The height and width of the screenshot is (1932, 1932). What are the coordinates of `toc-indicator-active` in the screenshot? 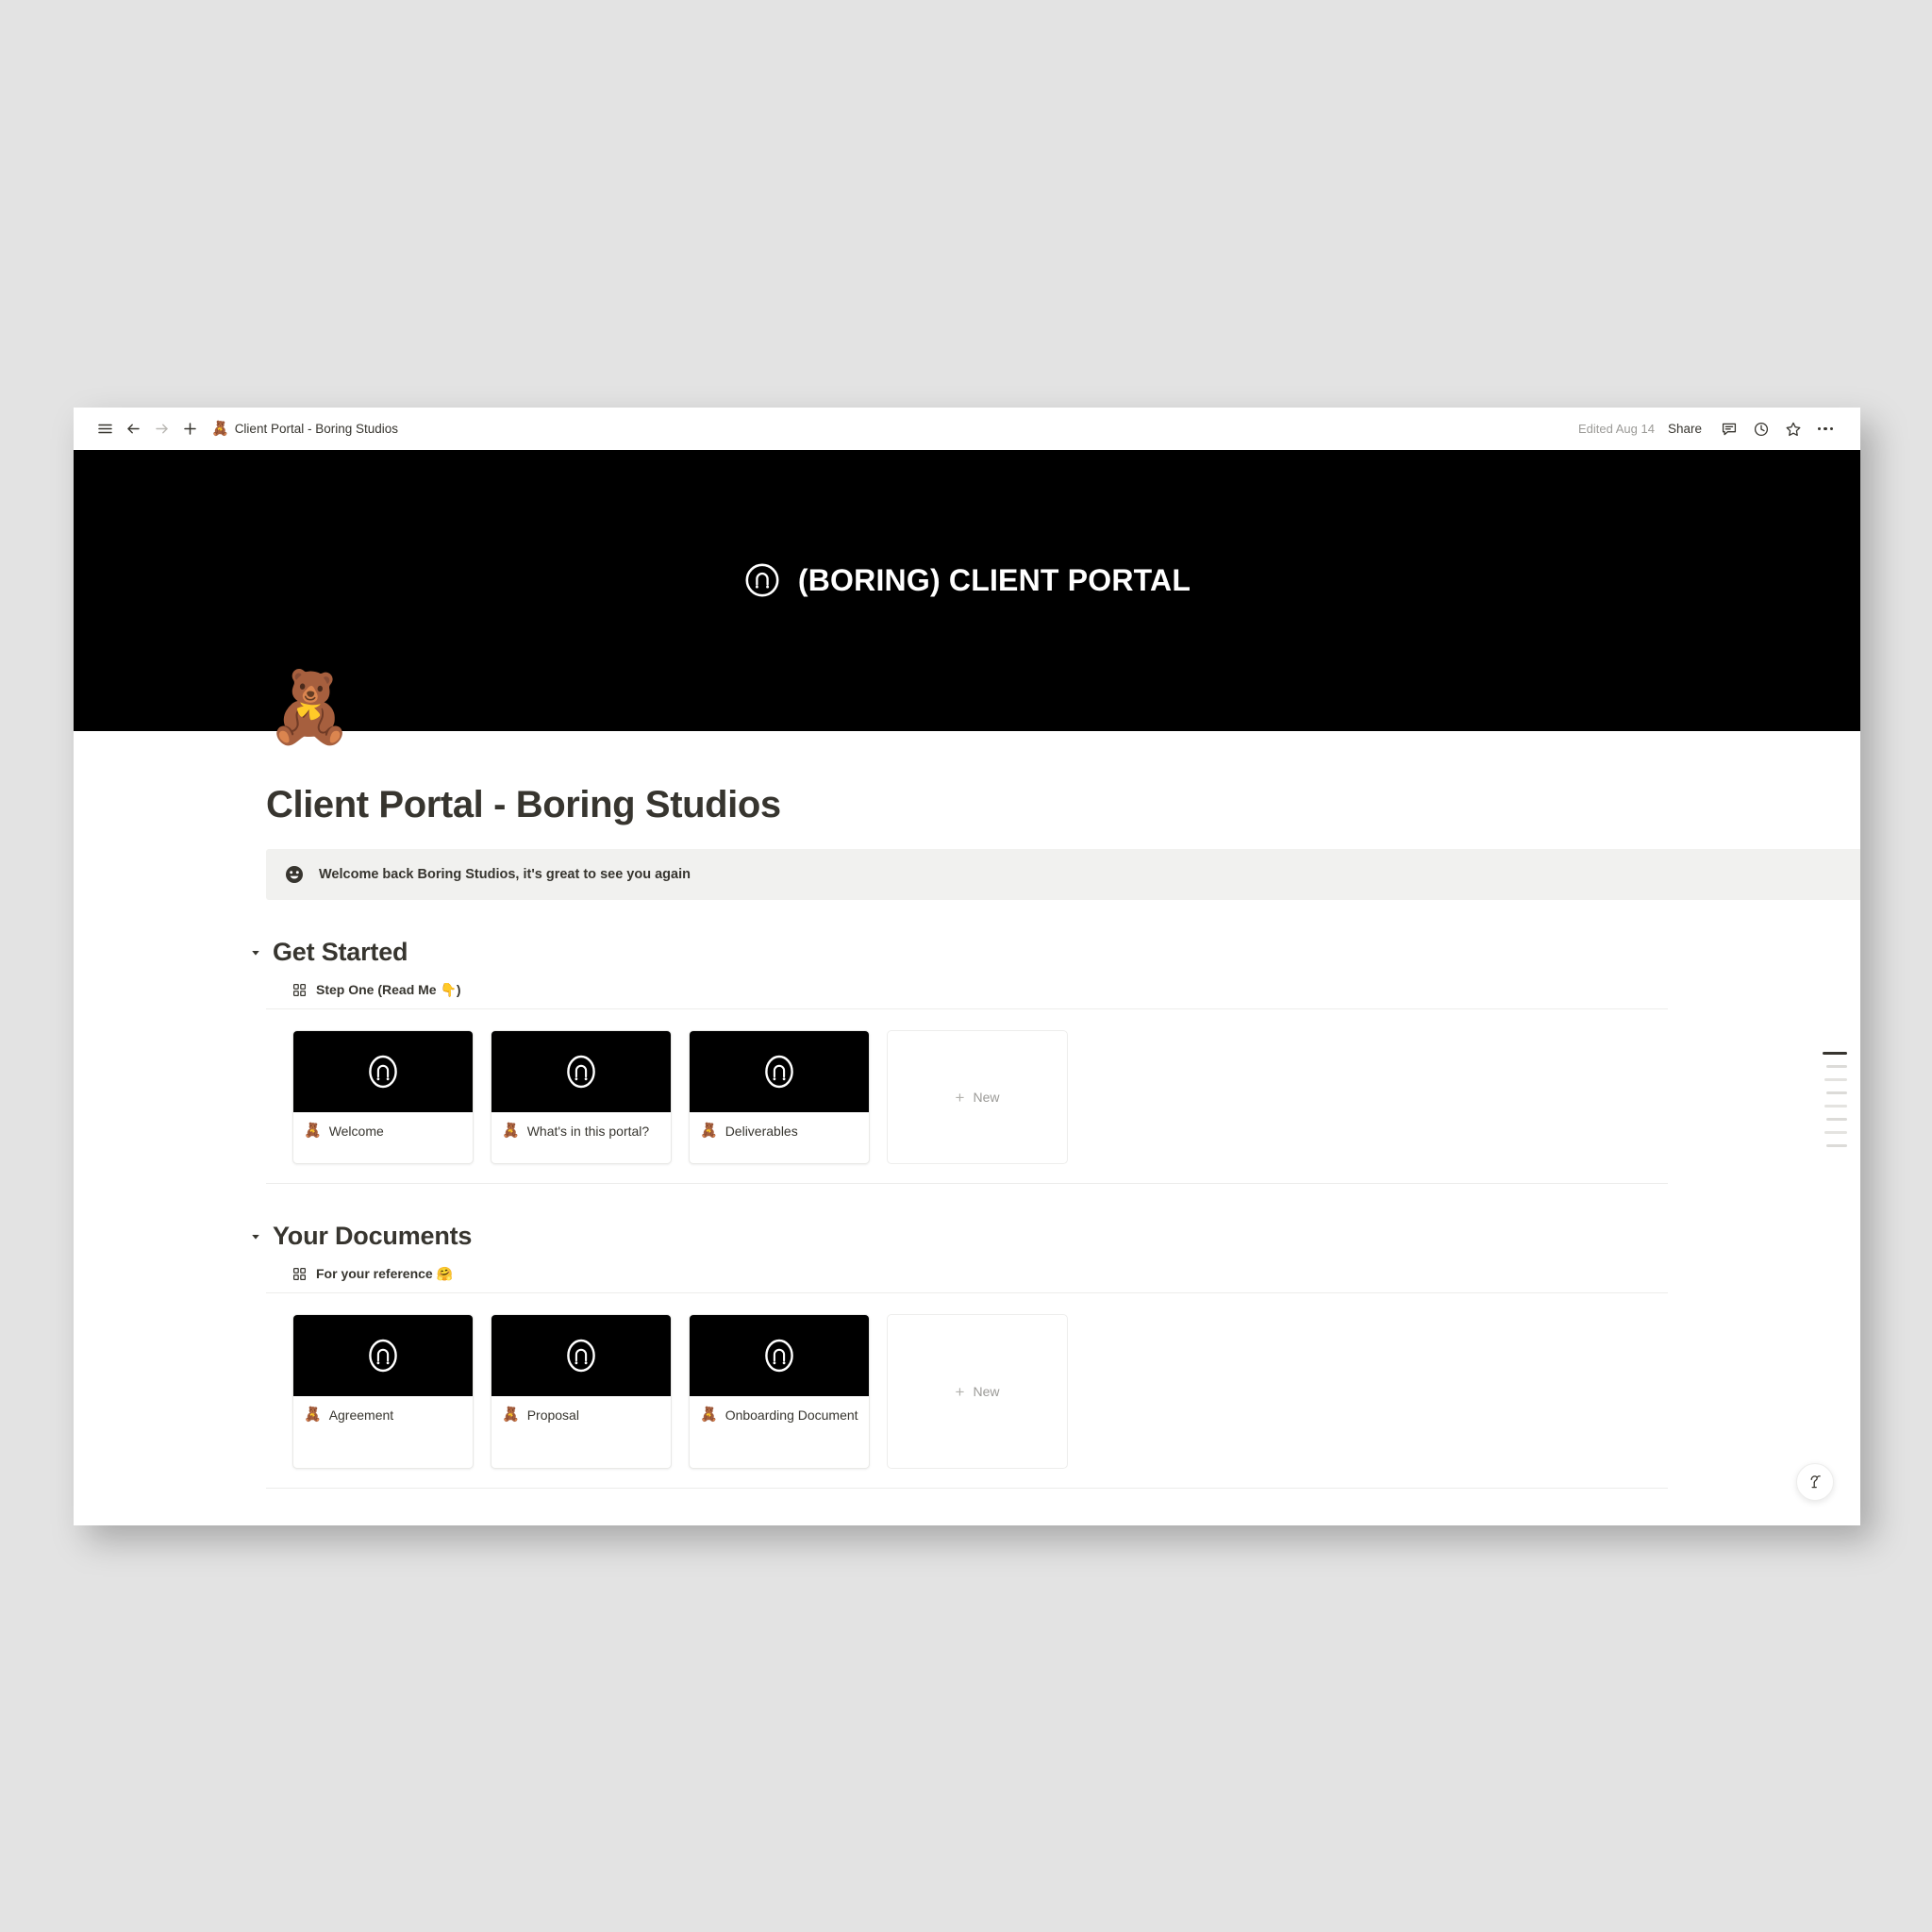 It's located at (1835, 1054).